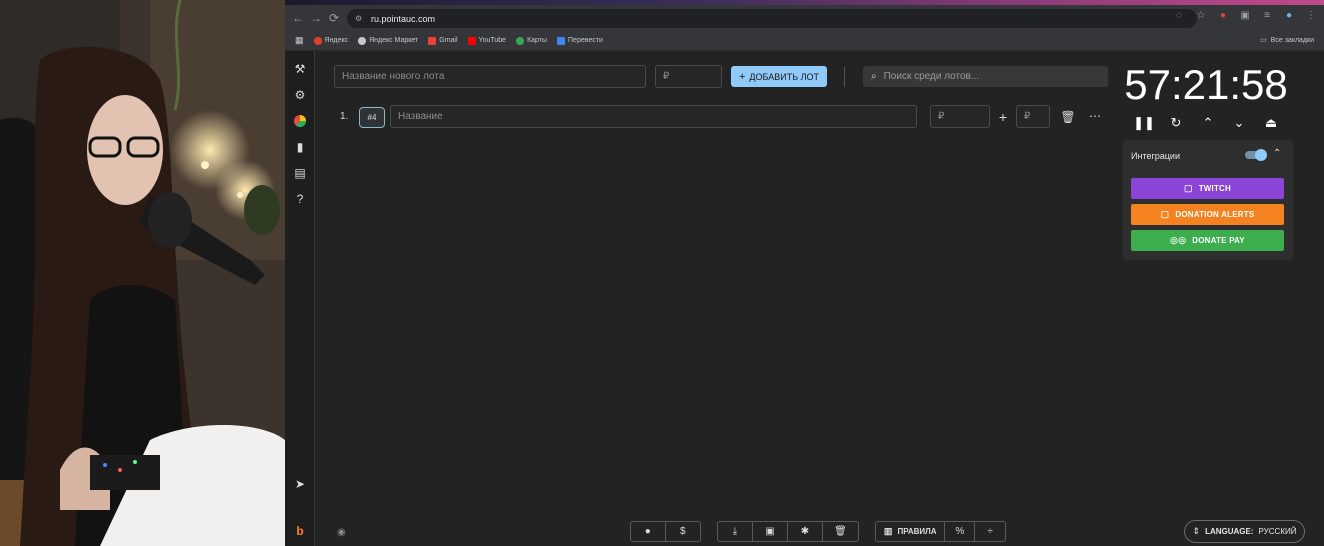 This screenshot has width=1324, height=546. I want to click on donate-pay-icon: ◎◎, so click(1178, 240).